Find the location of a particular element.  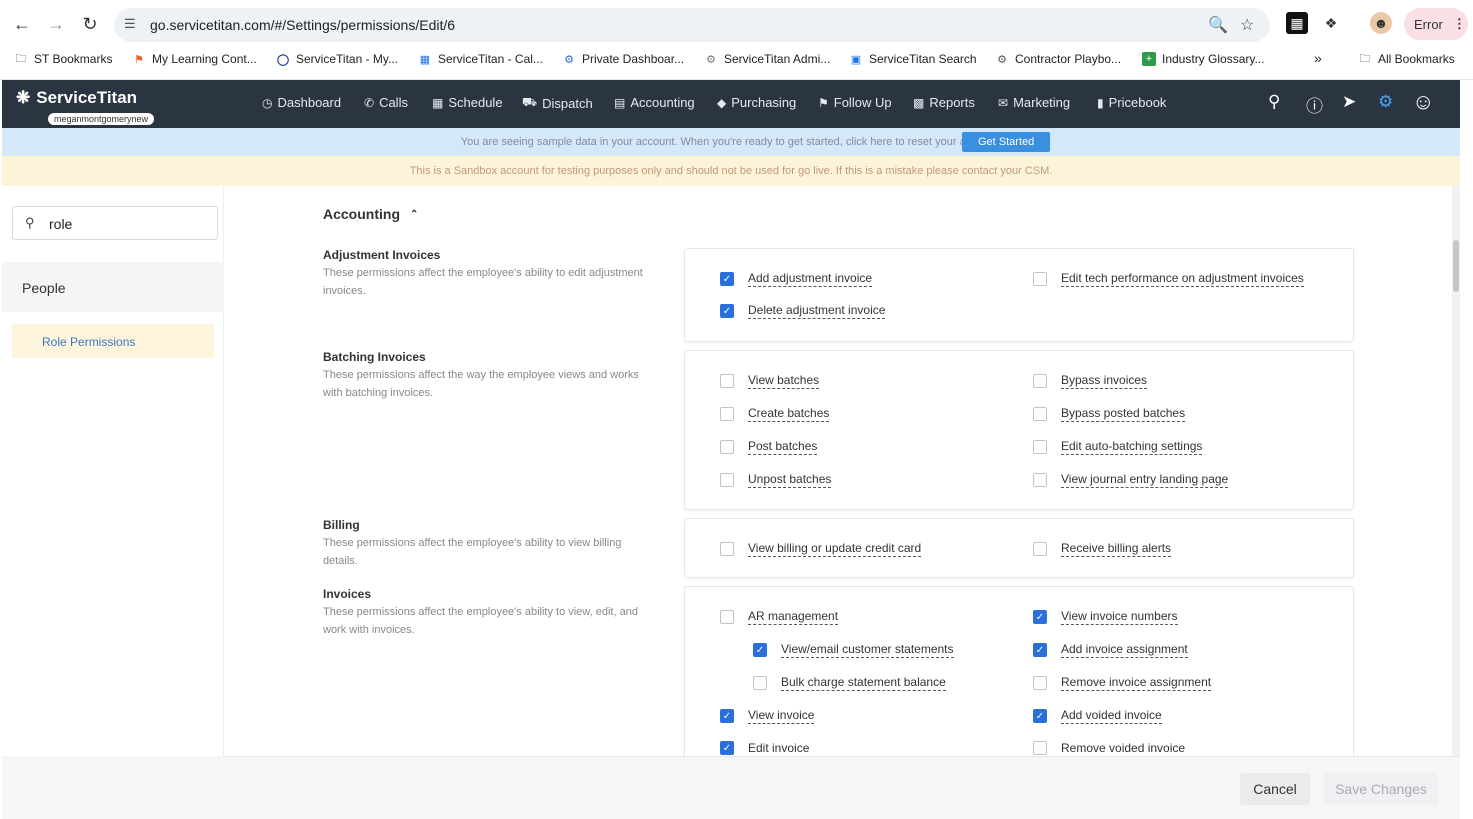

perm-checkbox-row: Remove voided invoice is located at coordinates (1109, 748).